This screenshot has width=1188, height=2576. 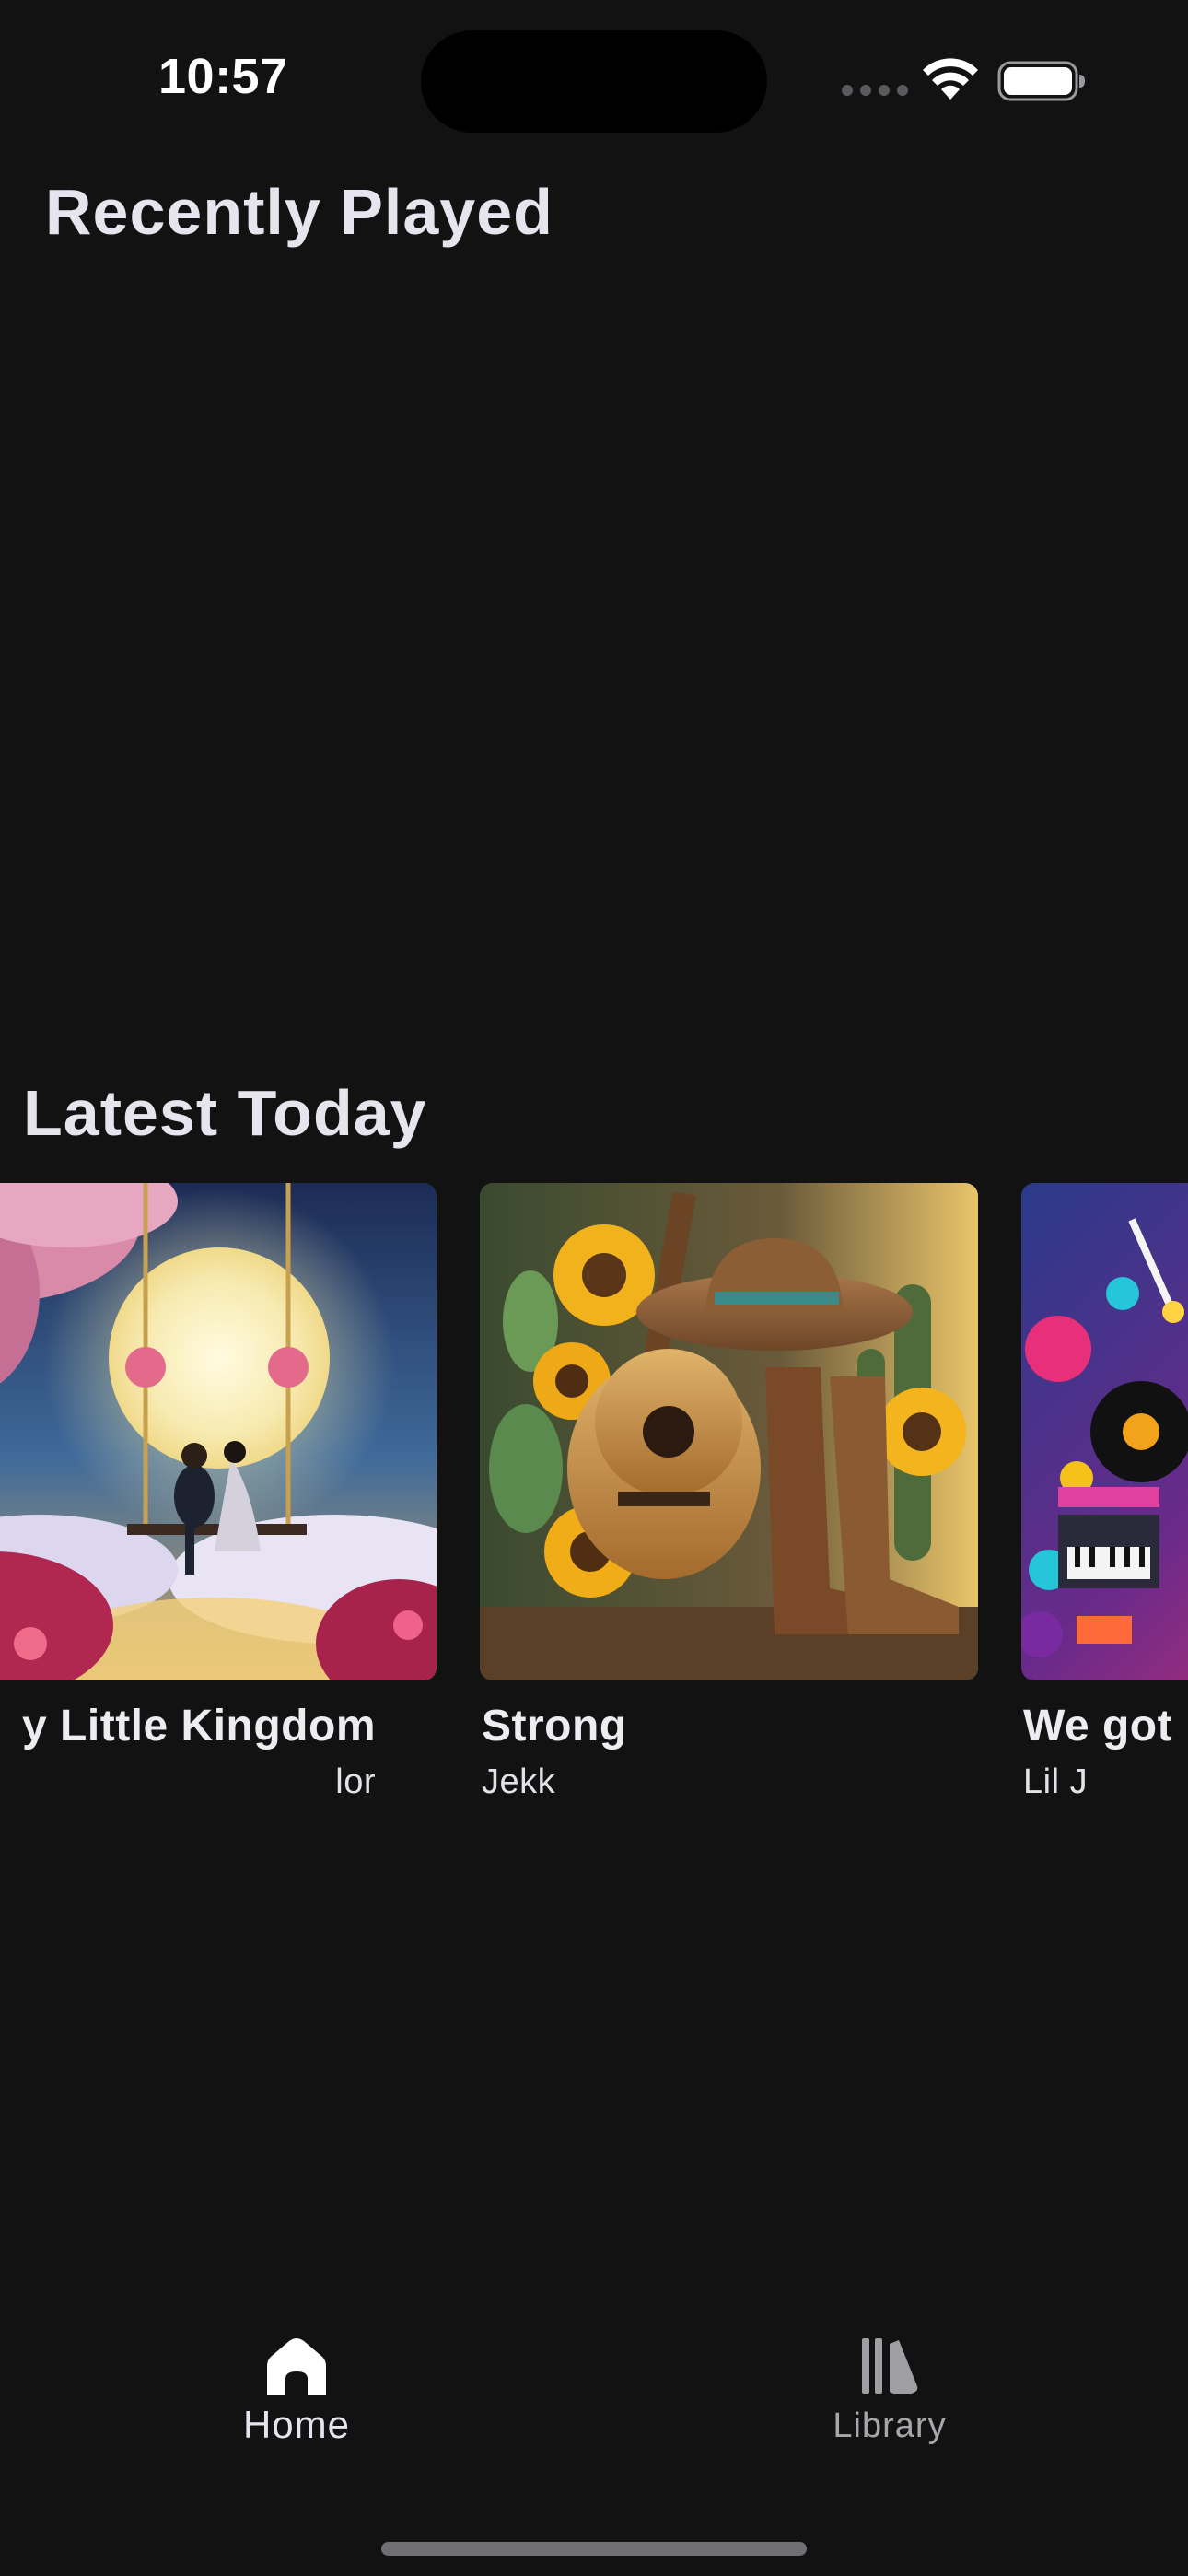 What do you see at coordinates (951, 79) in the screenshot?
I see `wifi-icon` at bounding box center [951, 79].